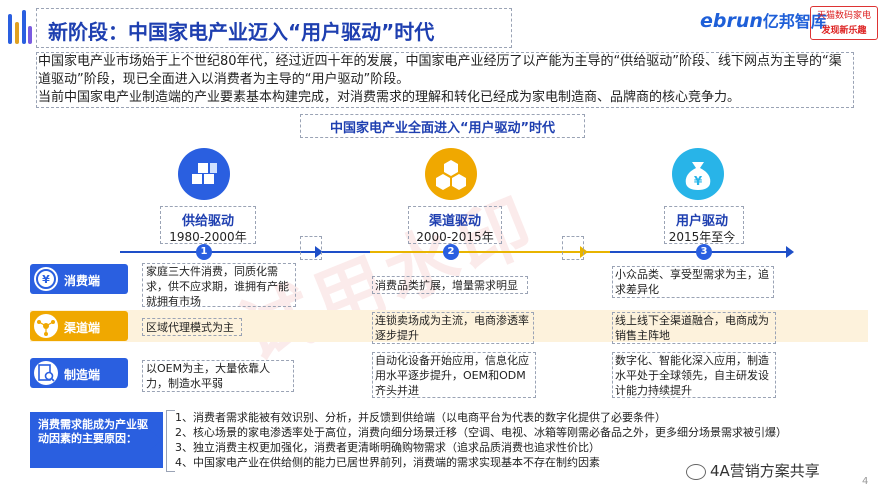 This screenshot has width=886, height=499. What do you see at coordinates (387, 447) in the screenshot?
I see `reason-item: 3、独立消费主权更加强化，消费者更清晰明确购物需求（追求品质消费也追求性价比）` at bounding box center [387, 447].